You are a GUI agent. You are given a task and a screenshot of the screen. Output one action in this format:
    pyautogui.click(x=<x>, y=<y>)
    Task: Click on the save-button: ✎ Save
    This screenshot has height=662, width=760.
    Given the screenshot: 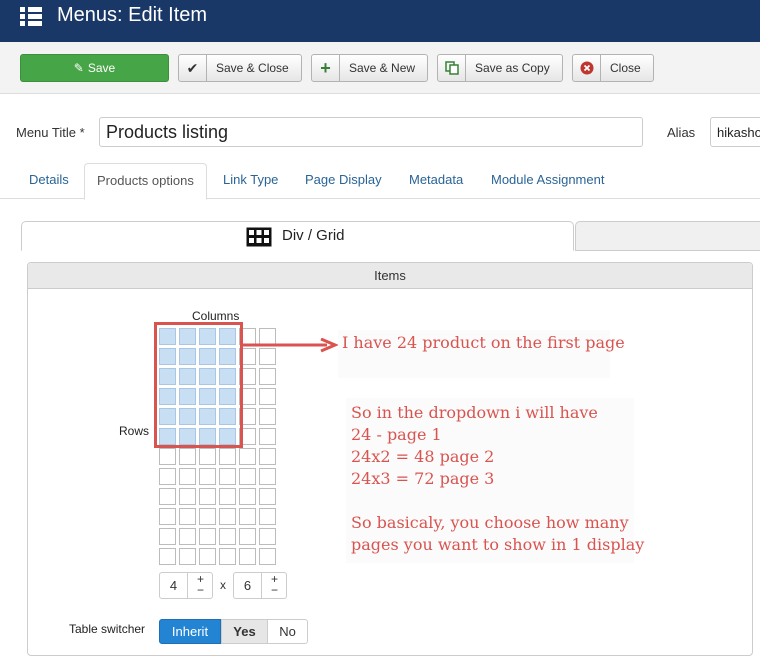 What is the action you would take?
    pyautogui.click(x=94, y=68)
    